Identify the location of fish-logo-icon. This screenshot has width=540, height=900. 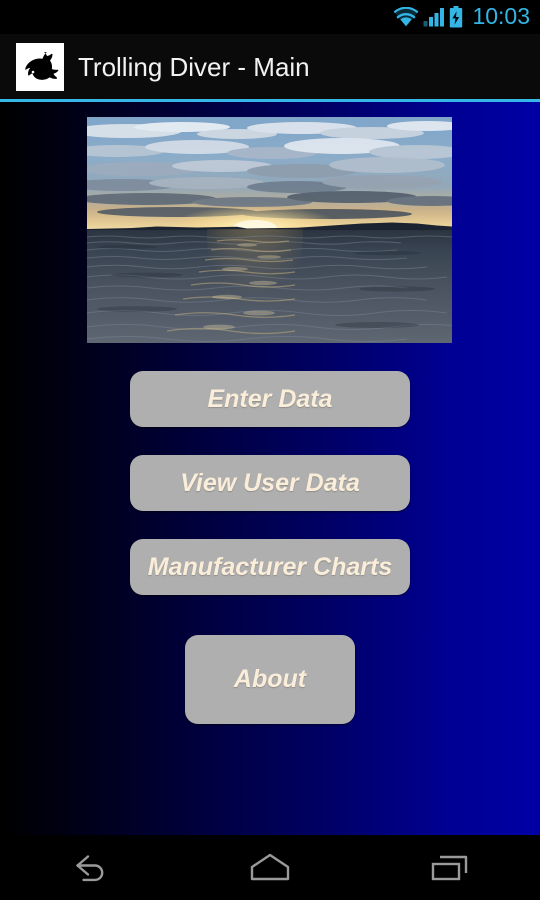
(40, 66).